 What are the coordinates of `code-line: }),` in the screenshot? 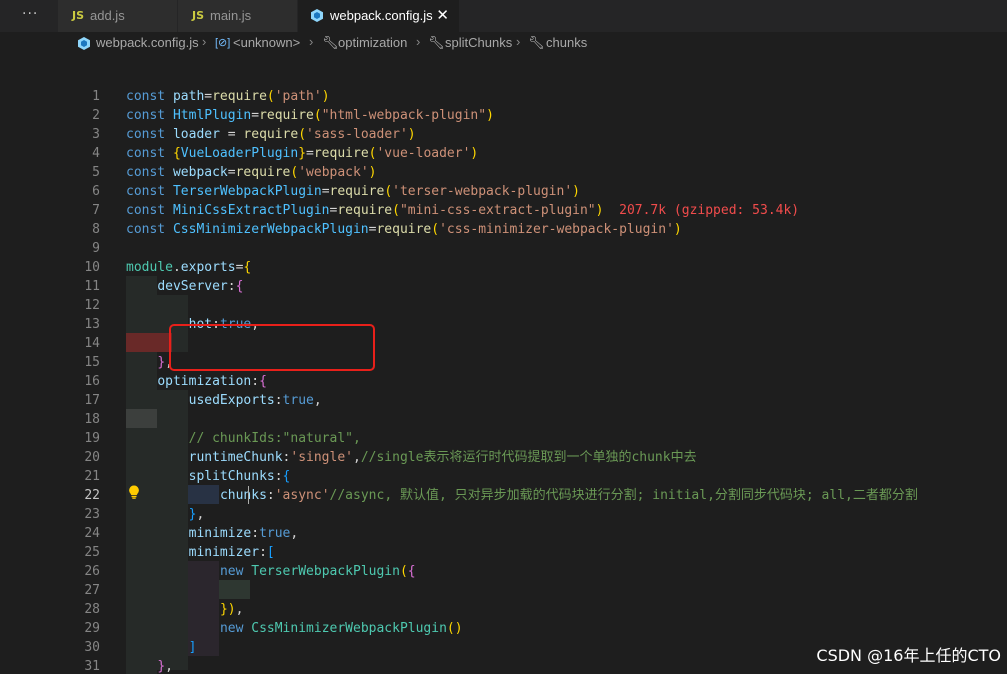 It's located at (184, 609).